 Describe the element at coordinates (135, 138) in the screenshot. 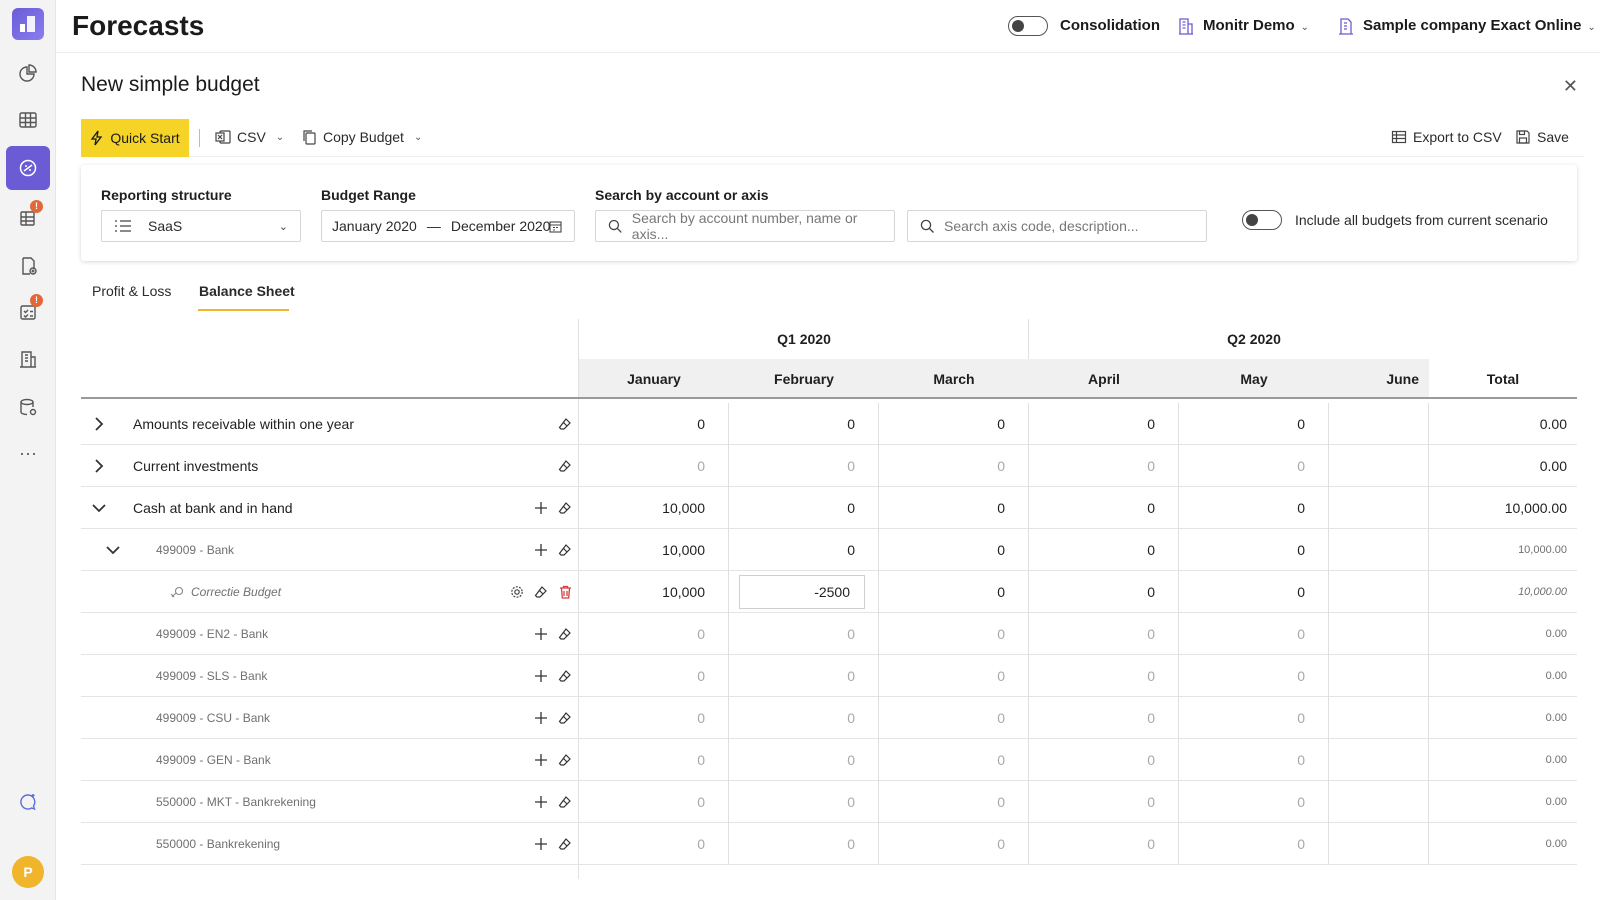

I see `quick-start-button: Quick Start` at that location.